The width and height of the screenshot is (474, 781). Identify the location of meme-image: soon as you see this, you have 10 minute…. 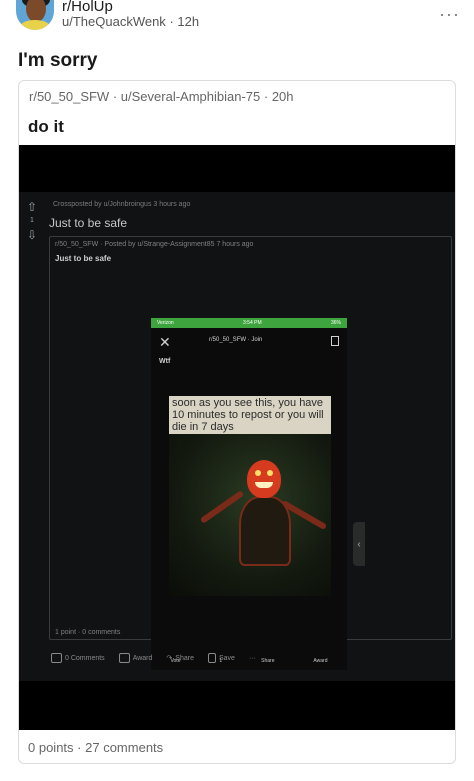
(250, 496).